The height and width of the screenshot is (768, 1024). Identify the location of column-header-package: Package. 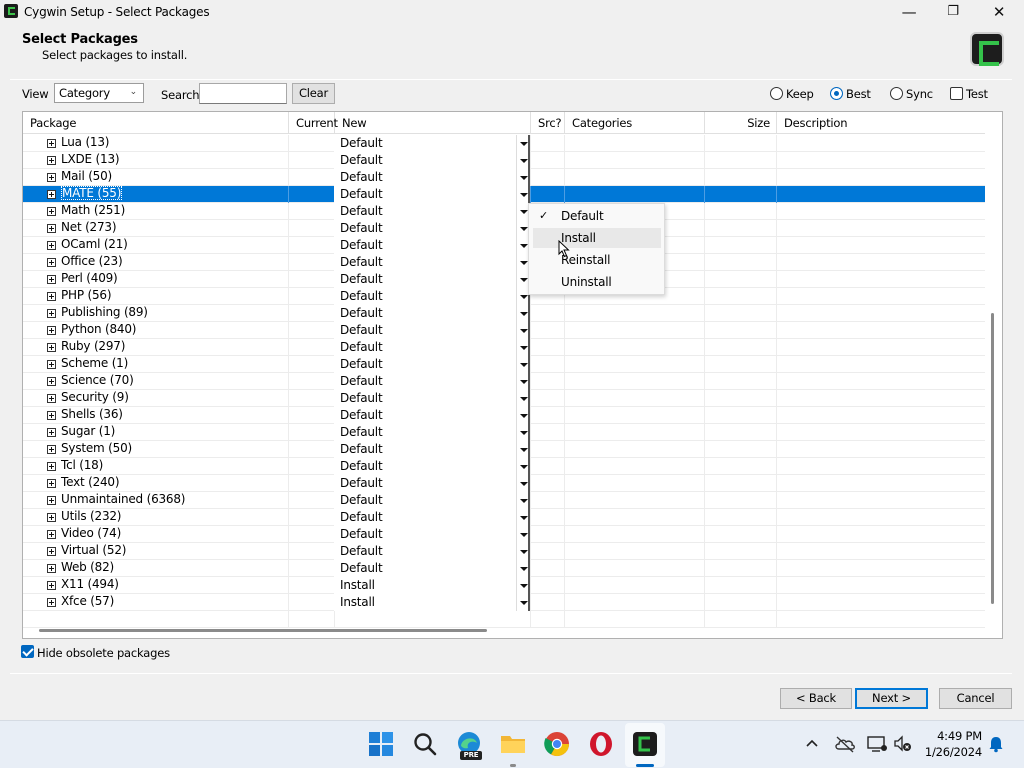
(156, 123).